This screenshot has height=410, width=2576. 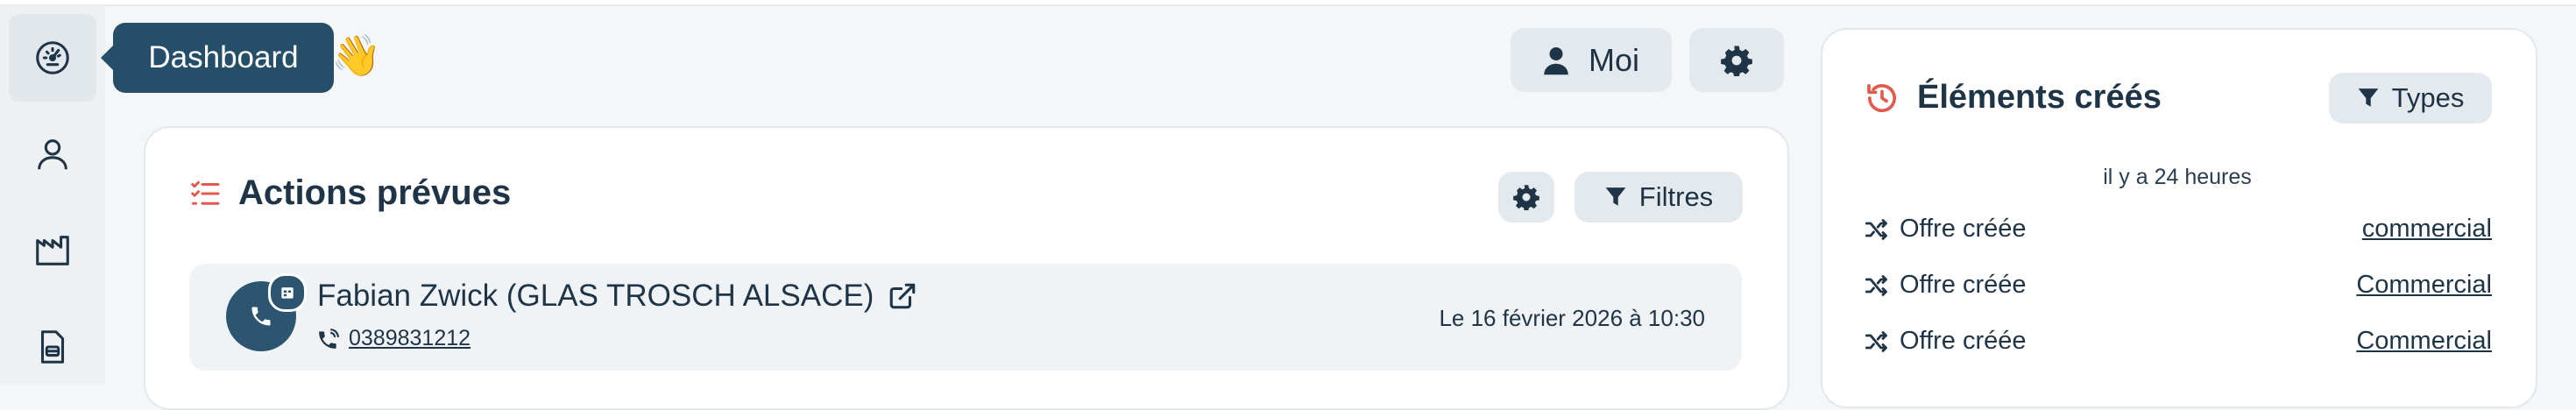 What do you see at coordinates (2039, 97) in the screenshot?
I see `created-items-title: Éléments créés` at bounding box center [2039, 97].